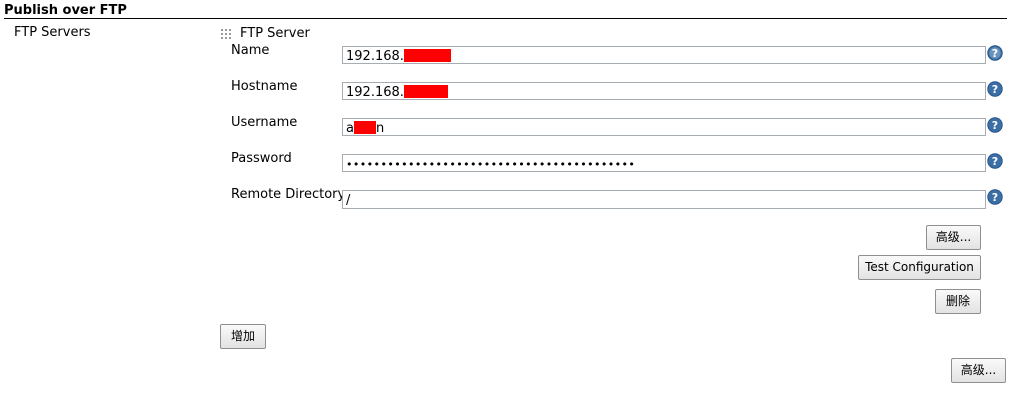 Image resolution: width=1023 pixels, height=394 pixels. Describe the element at coordinates (375, 92) in the screenshot. I see `hostname-value: 192.168.` at that location.